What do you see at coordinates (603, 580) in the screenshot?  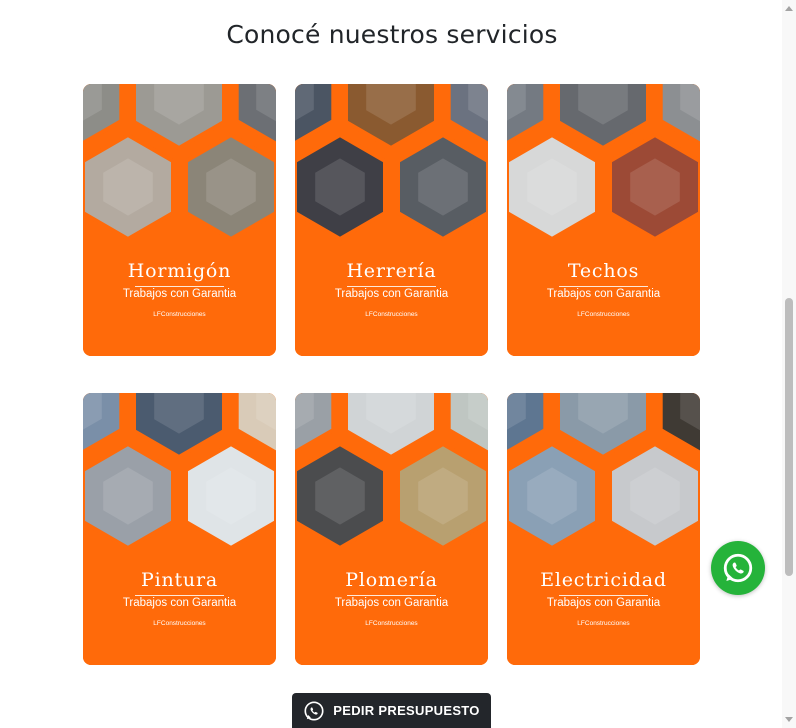 I see `service-card-title: Electricidad` at bounding box center [603, 580].